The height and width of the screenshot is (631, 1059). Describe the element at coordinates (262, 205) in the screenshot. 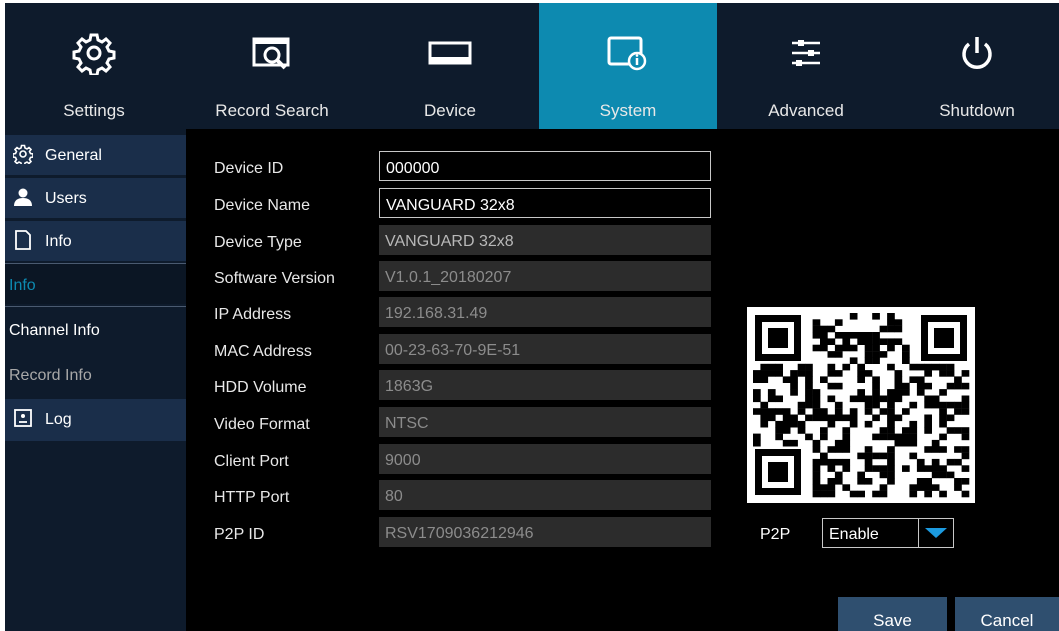

I see `field-label: Device Name` at that location.